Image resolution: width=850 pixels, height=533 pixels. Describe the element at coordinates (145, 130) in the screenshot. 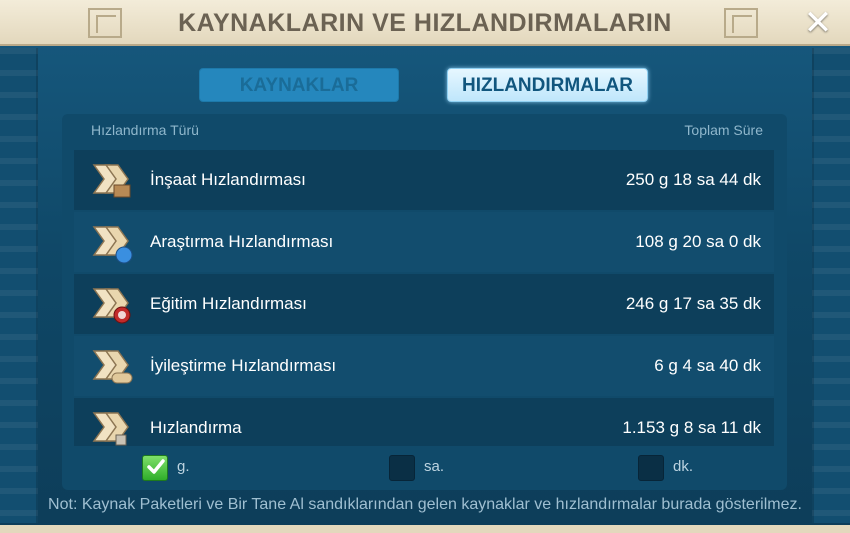

I see `column-header-type: Hızlandırma Türü` at that location.